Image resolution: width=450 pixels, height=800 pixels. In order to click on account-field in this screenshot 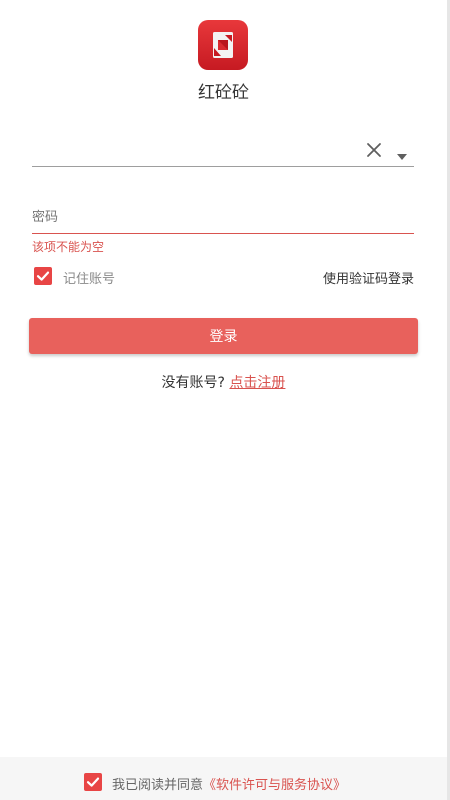, I will do `click(223, 149)`.